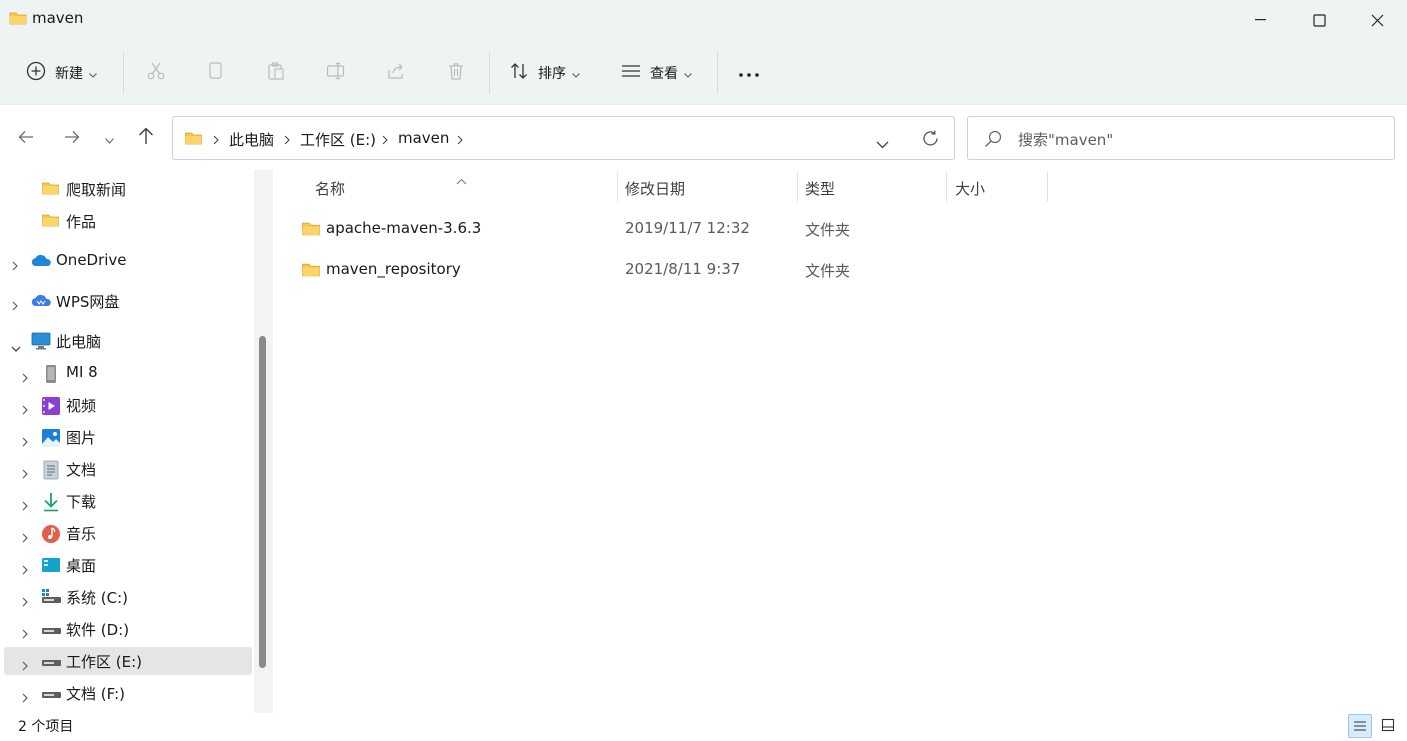 This screenshot has height=741, width=1407. Describe the element at coordinates (128, 437) in the screenshot. I see `sidebar-item-pictures: 图片` at that location.